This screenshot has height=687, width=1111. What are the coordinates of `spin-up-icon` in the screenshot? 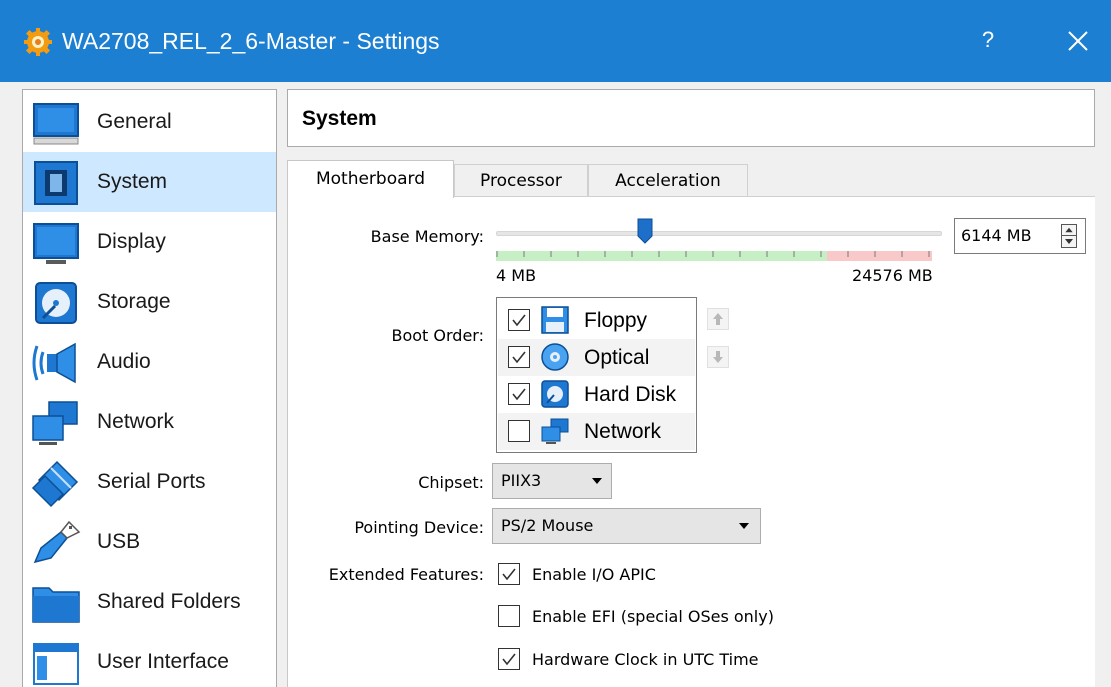 It's located at (1069, 230).